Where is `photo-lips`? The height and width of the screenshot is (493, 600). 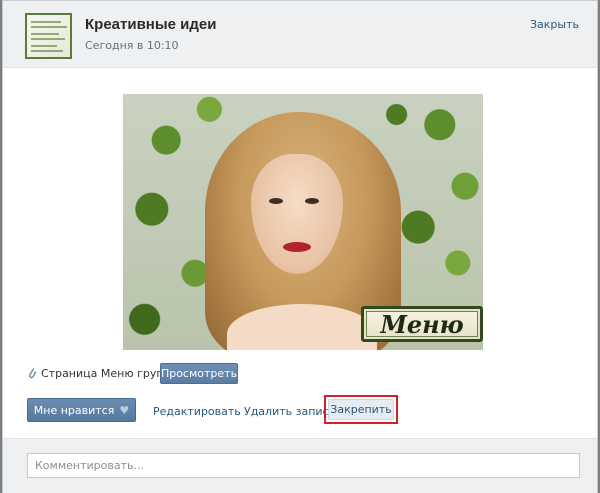 photo-lips is located at coordinates (297, 247).